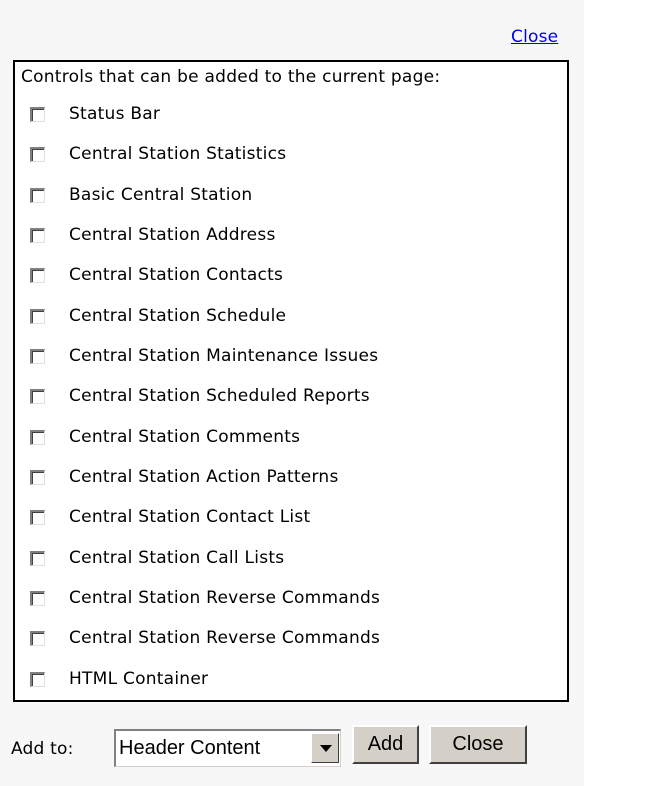 This screenshot has height=786, width=667. I want to click on control-label: Central Station Action Patterns, so click(204, 477).